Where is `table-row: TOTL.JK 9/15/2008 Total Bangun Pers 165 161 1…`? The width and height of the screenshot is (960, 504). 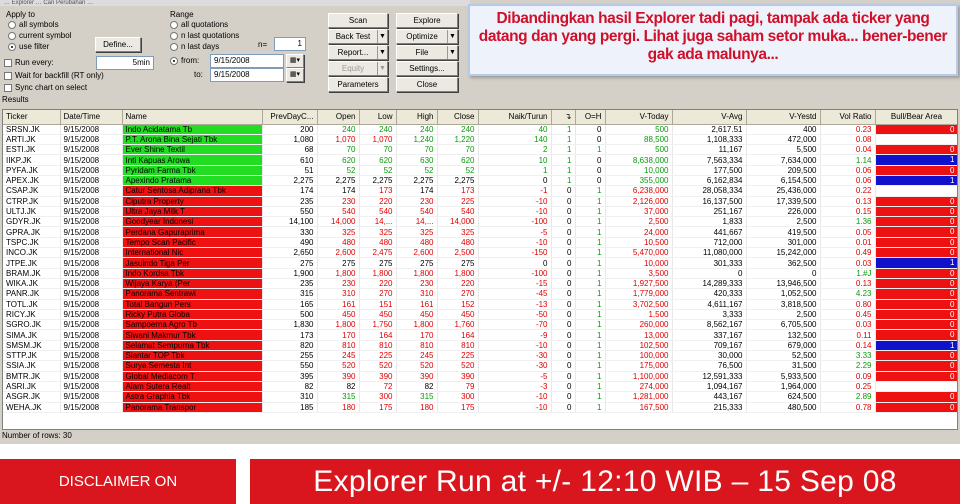 table-row: TOTL.JK 9/15/2008 Total Bangun Pers 165 161 1… is located at coordinates (480, 304).